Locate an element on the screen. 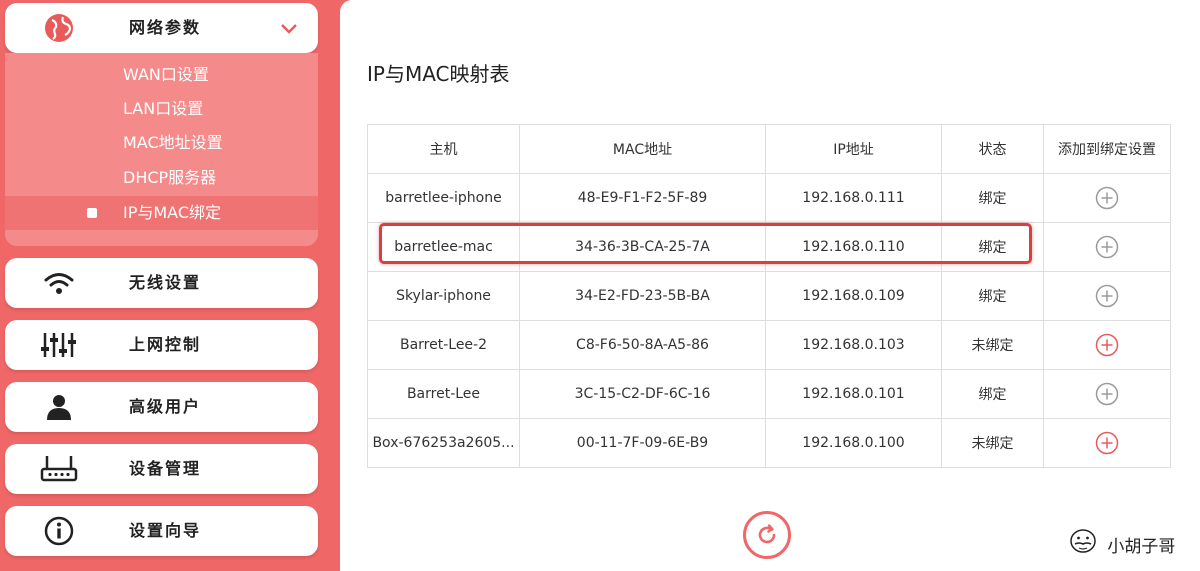 This screenshot has height=571, width=1200. header-add-binding: 添加到绑定设置 is located at coordinates (1107, 149).